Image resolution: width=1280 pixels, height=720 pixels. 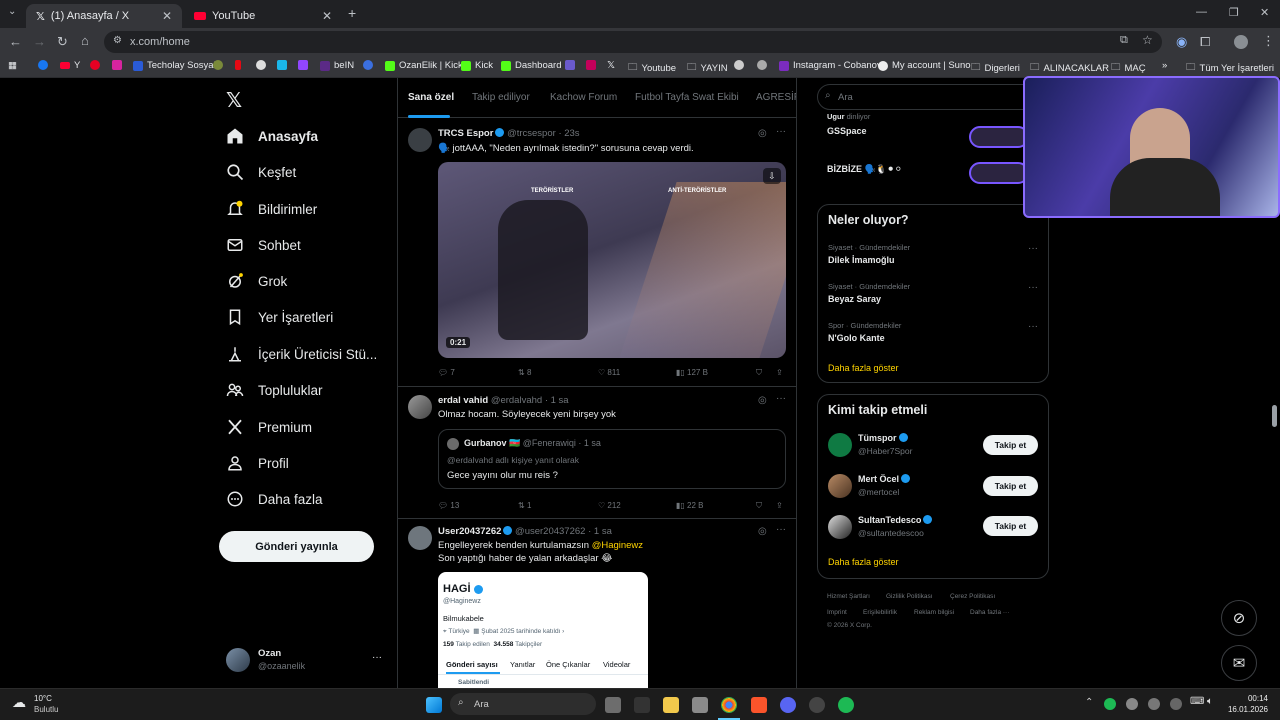 I want to click on tab-kachow-forum: Kachow Forum, so click(x=583, y=97).